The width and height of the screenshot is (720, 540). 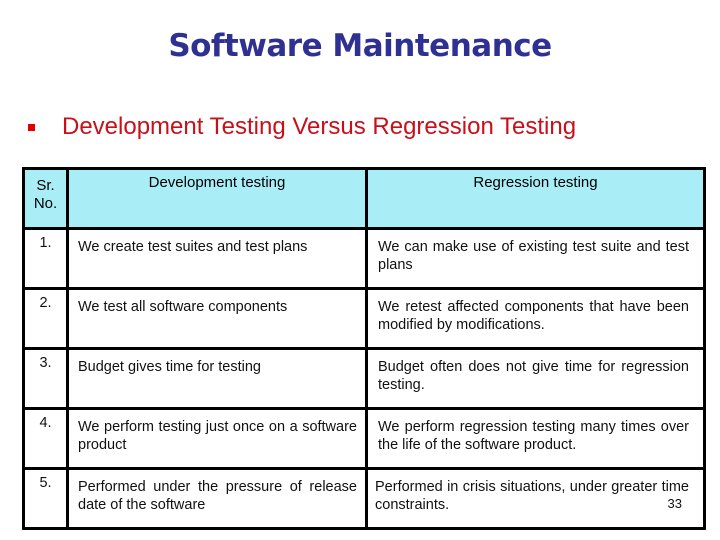 I want to click on slide-title: Software Maintenance, so click(x=360, y=46).